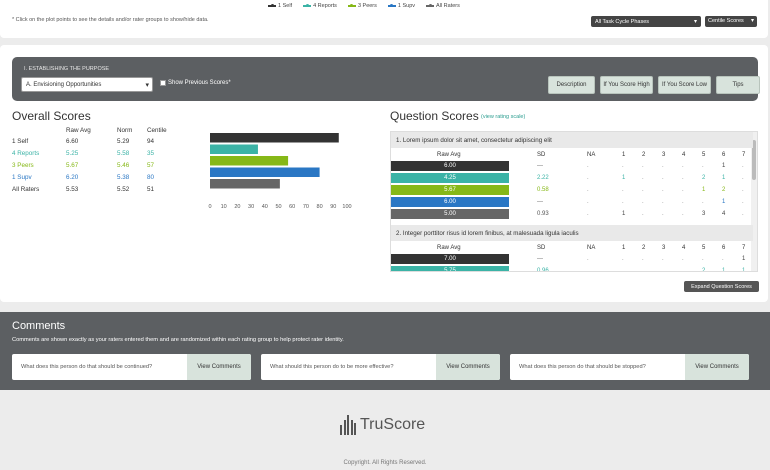 This screenshot has width=770, height=470. I want to click on question-score-row: 5.75 0.96..... 2 1 1, so click(572, 269).